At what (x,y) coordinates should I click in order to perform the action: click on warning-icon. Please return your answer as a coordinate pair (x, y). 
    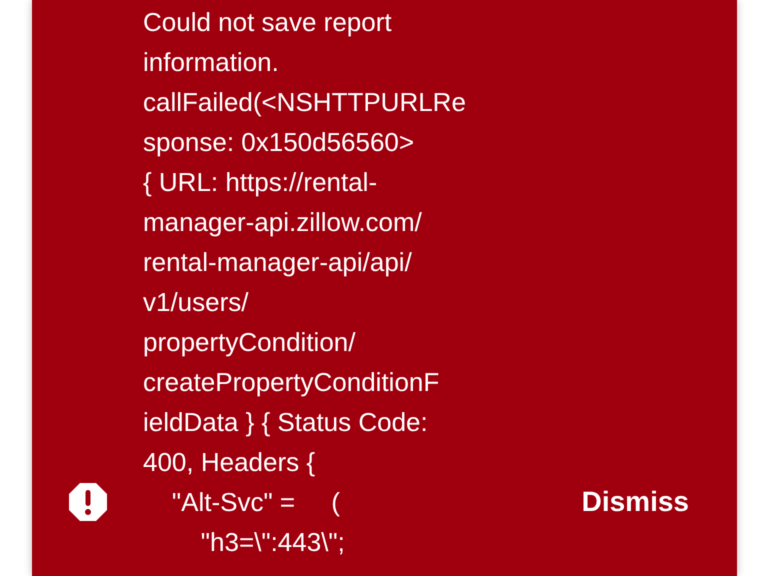
    Looking at the image, I should click on (88, 502).